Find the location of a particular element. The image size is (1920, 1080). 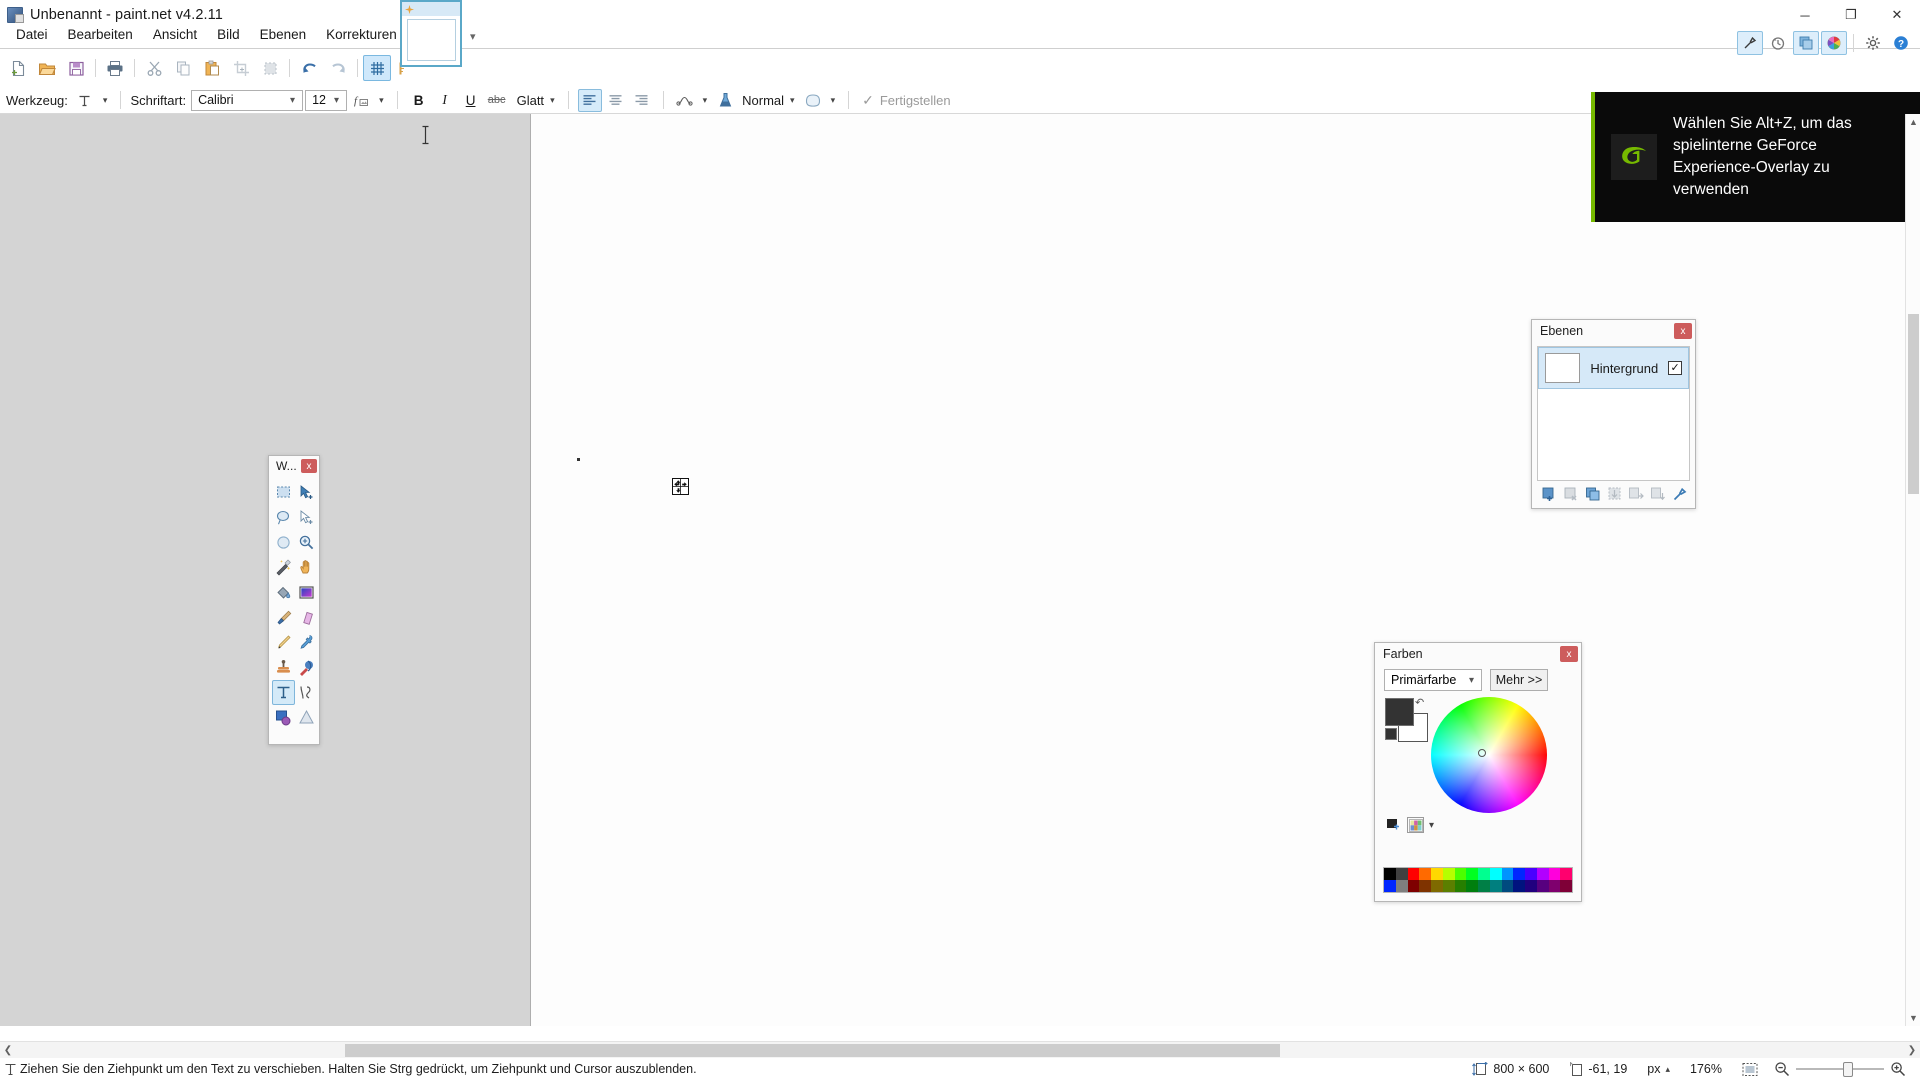

scroll-left-arrow-icon: ❮ is located at coordinates (8, 1050).